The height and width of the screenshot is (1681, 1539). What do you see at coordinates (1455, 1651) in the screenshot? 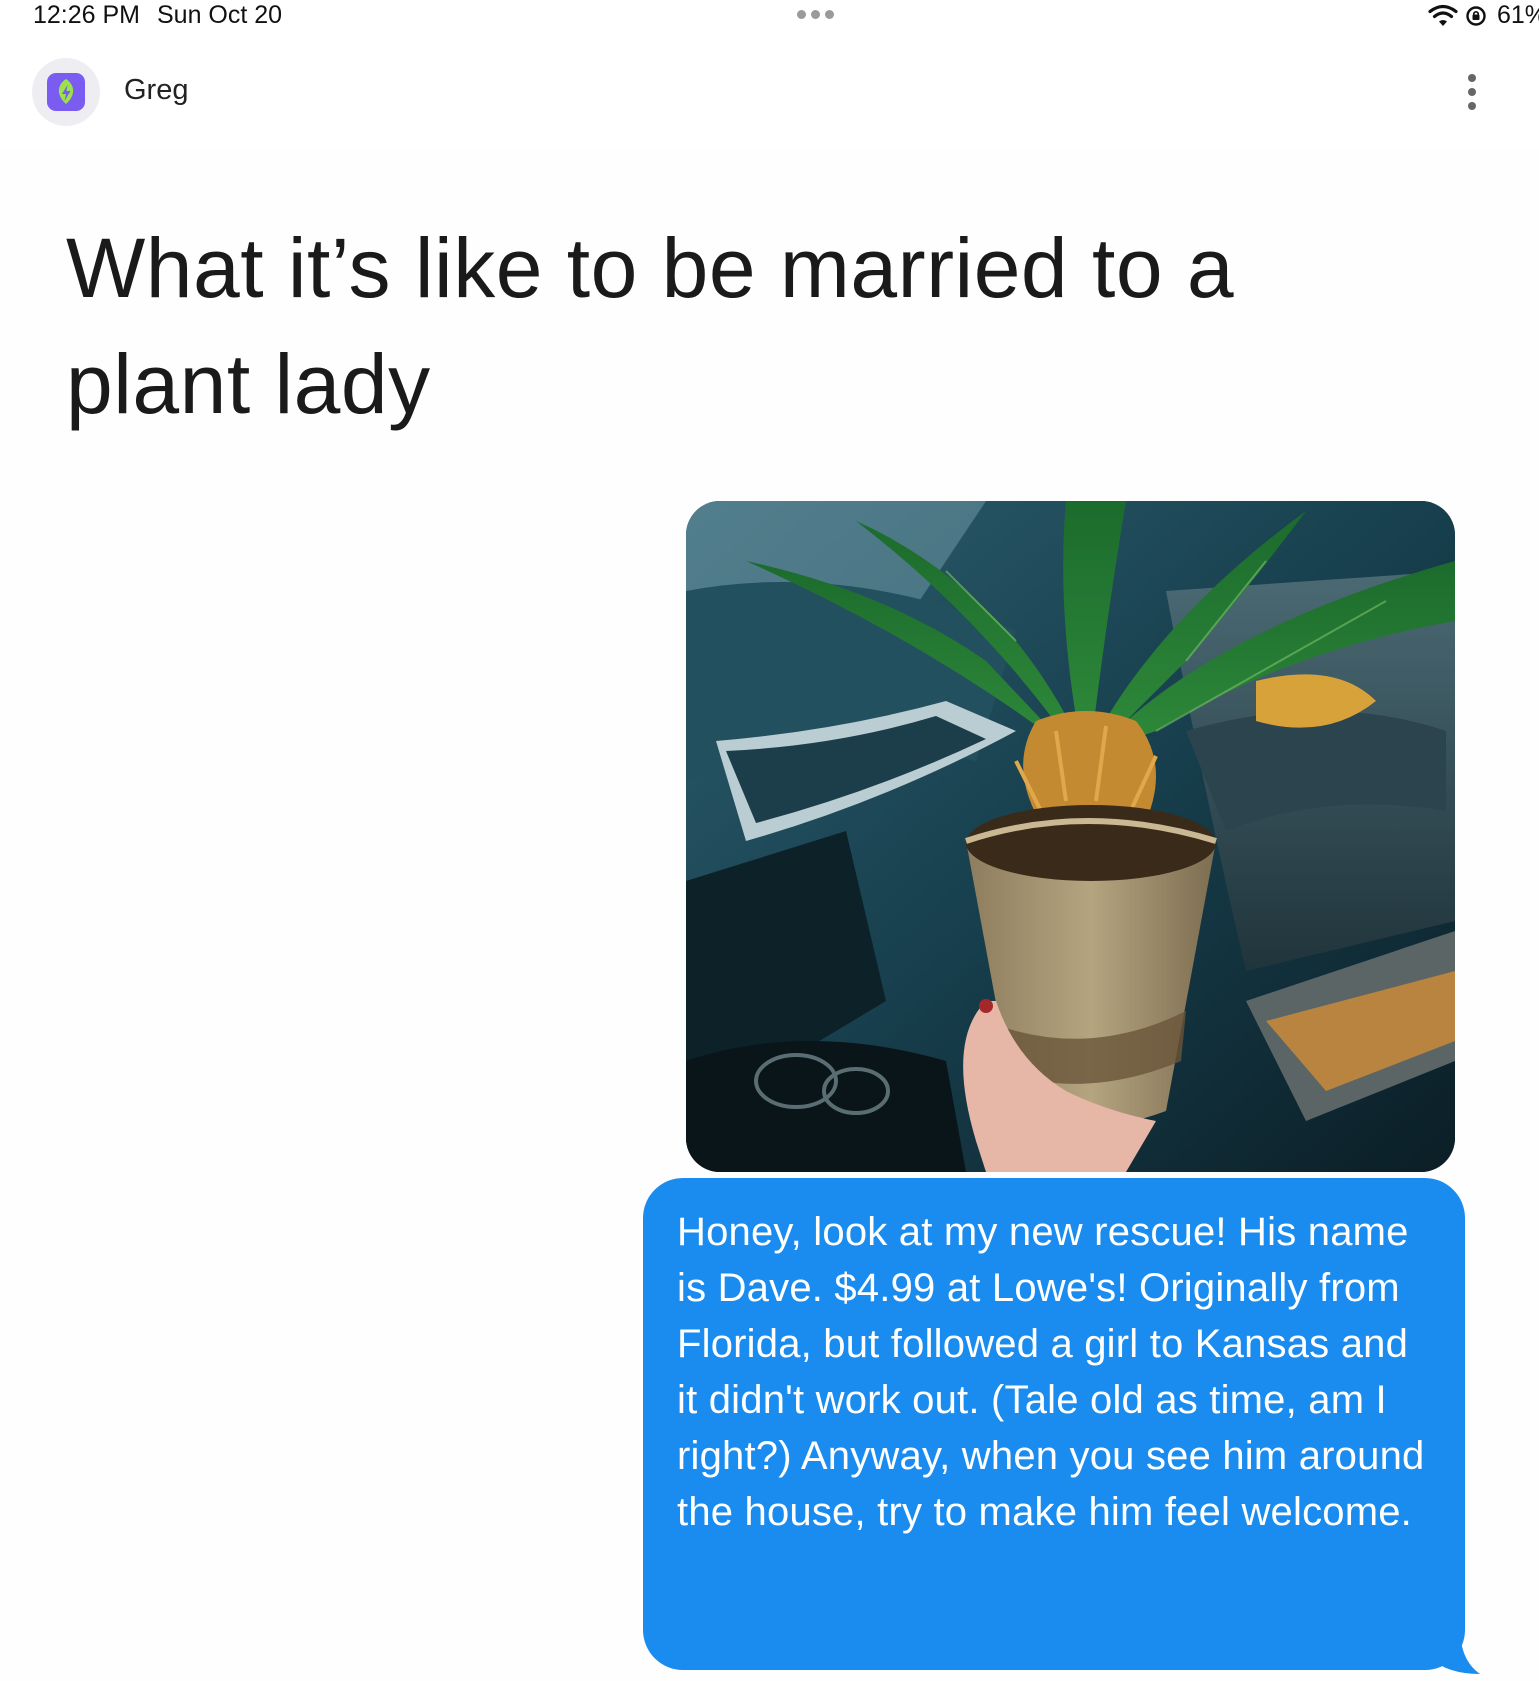
I see `bubble-tail` at bounding box center [1455, 1651].